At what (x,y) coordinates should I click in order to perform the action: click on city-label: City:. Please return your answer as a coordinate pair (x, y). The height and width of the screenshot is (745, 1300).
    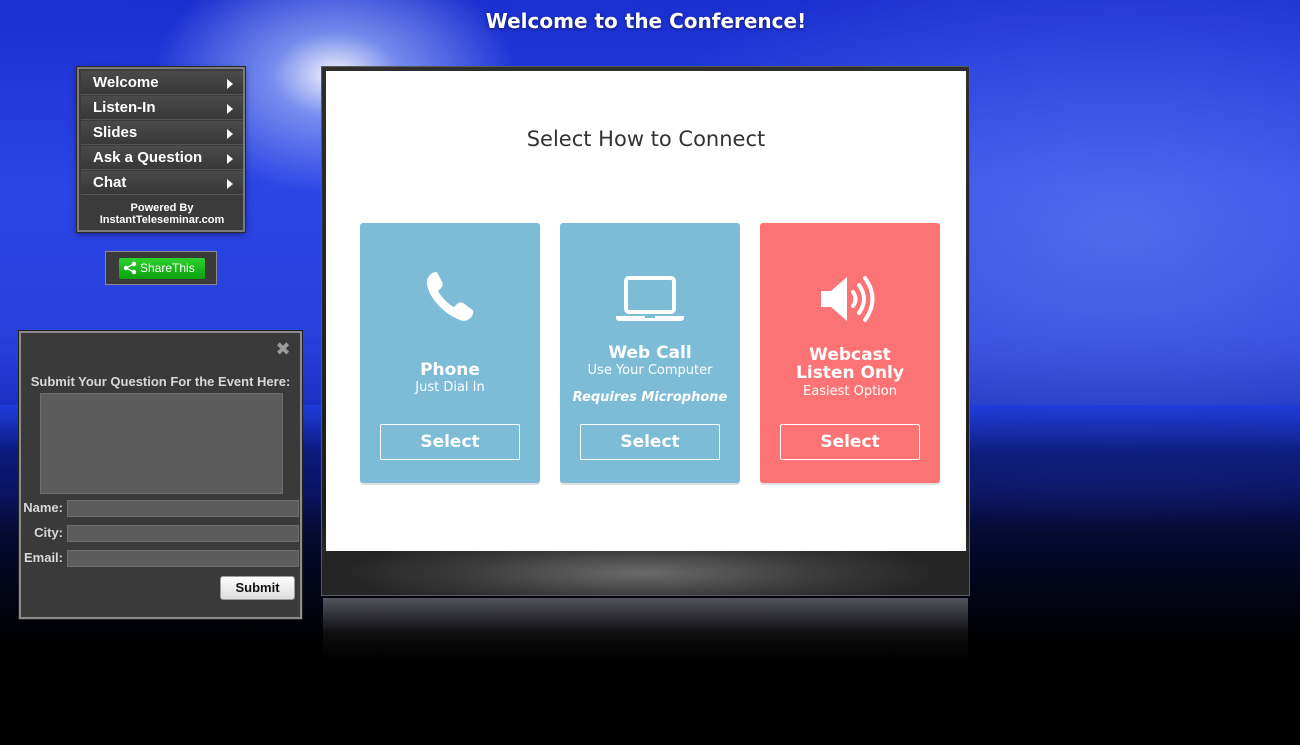
    Looking at the image, I should click on (48, 532).